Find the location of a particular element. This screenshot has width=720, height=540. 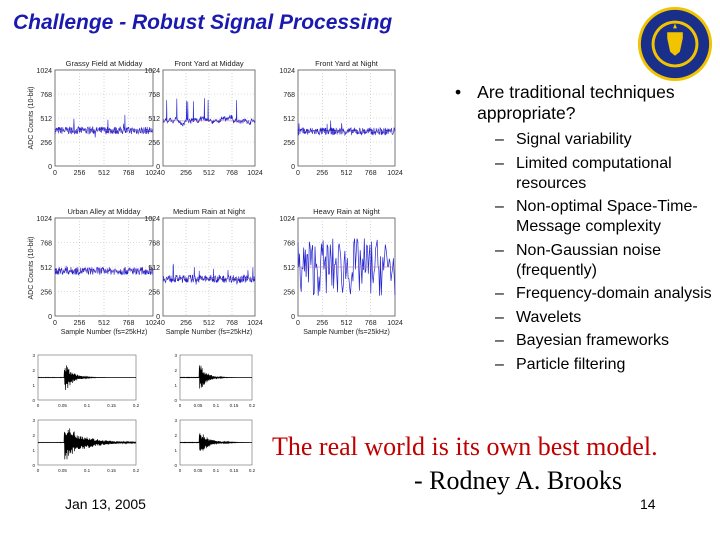

sub-bullet: – Limited computational resources is located at coordinates (605, 174).